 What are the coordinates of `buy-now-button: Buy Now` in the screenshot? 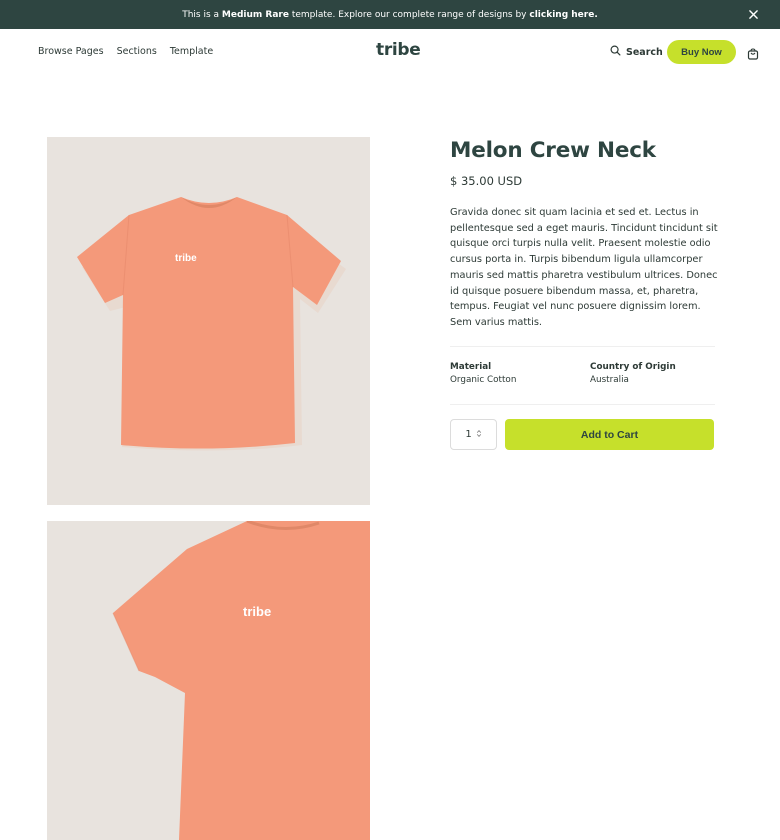 It's located at (701, 52).